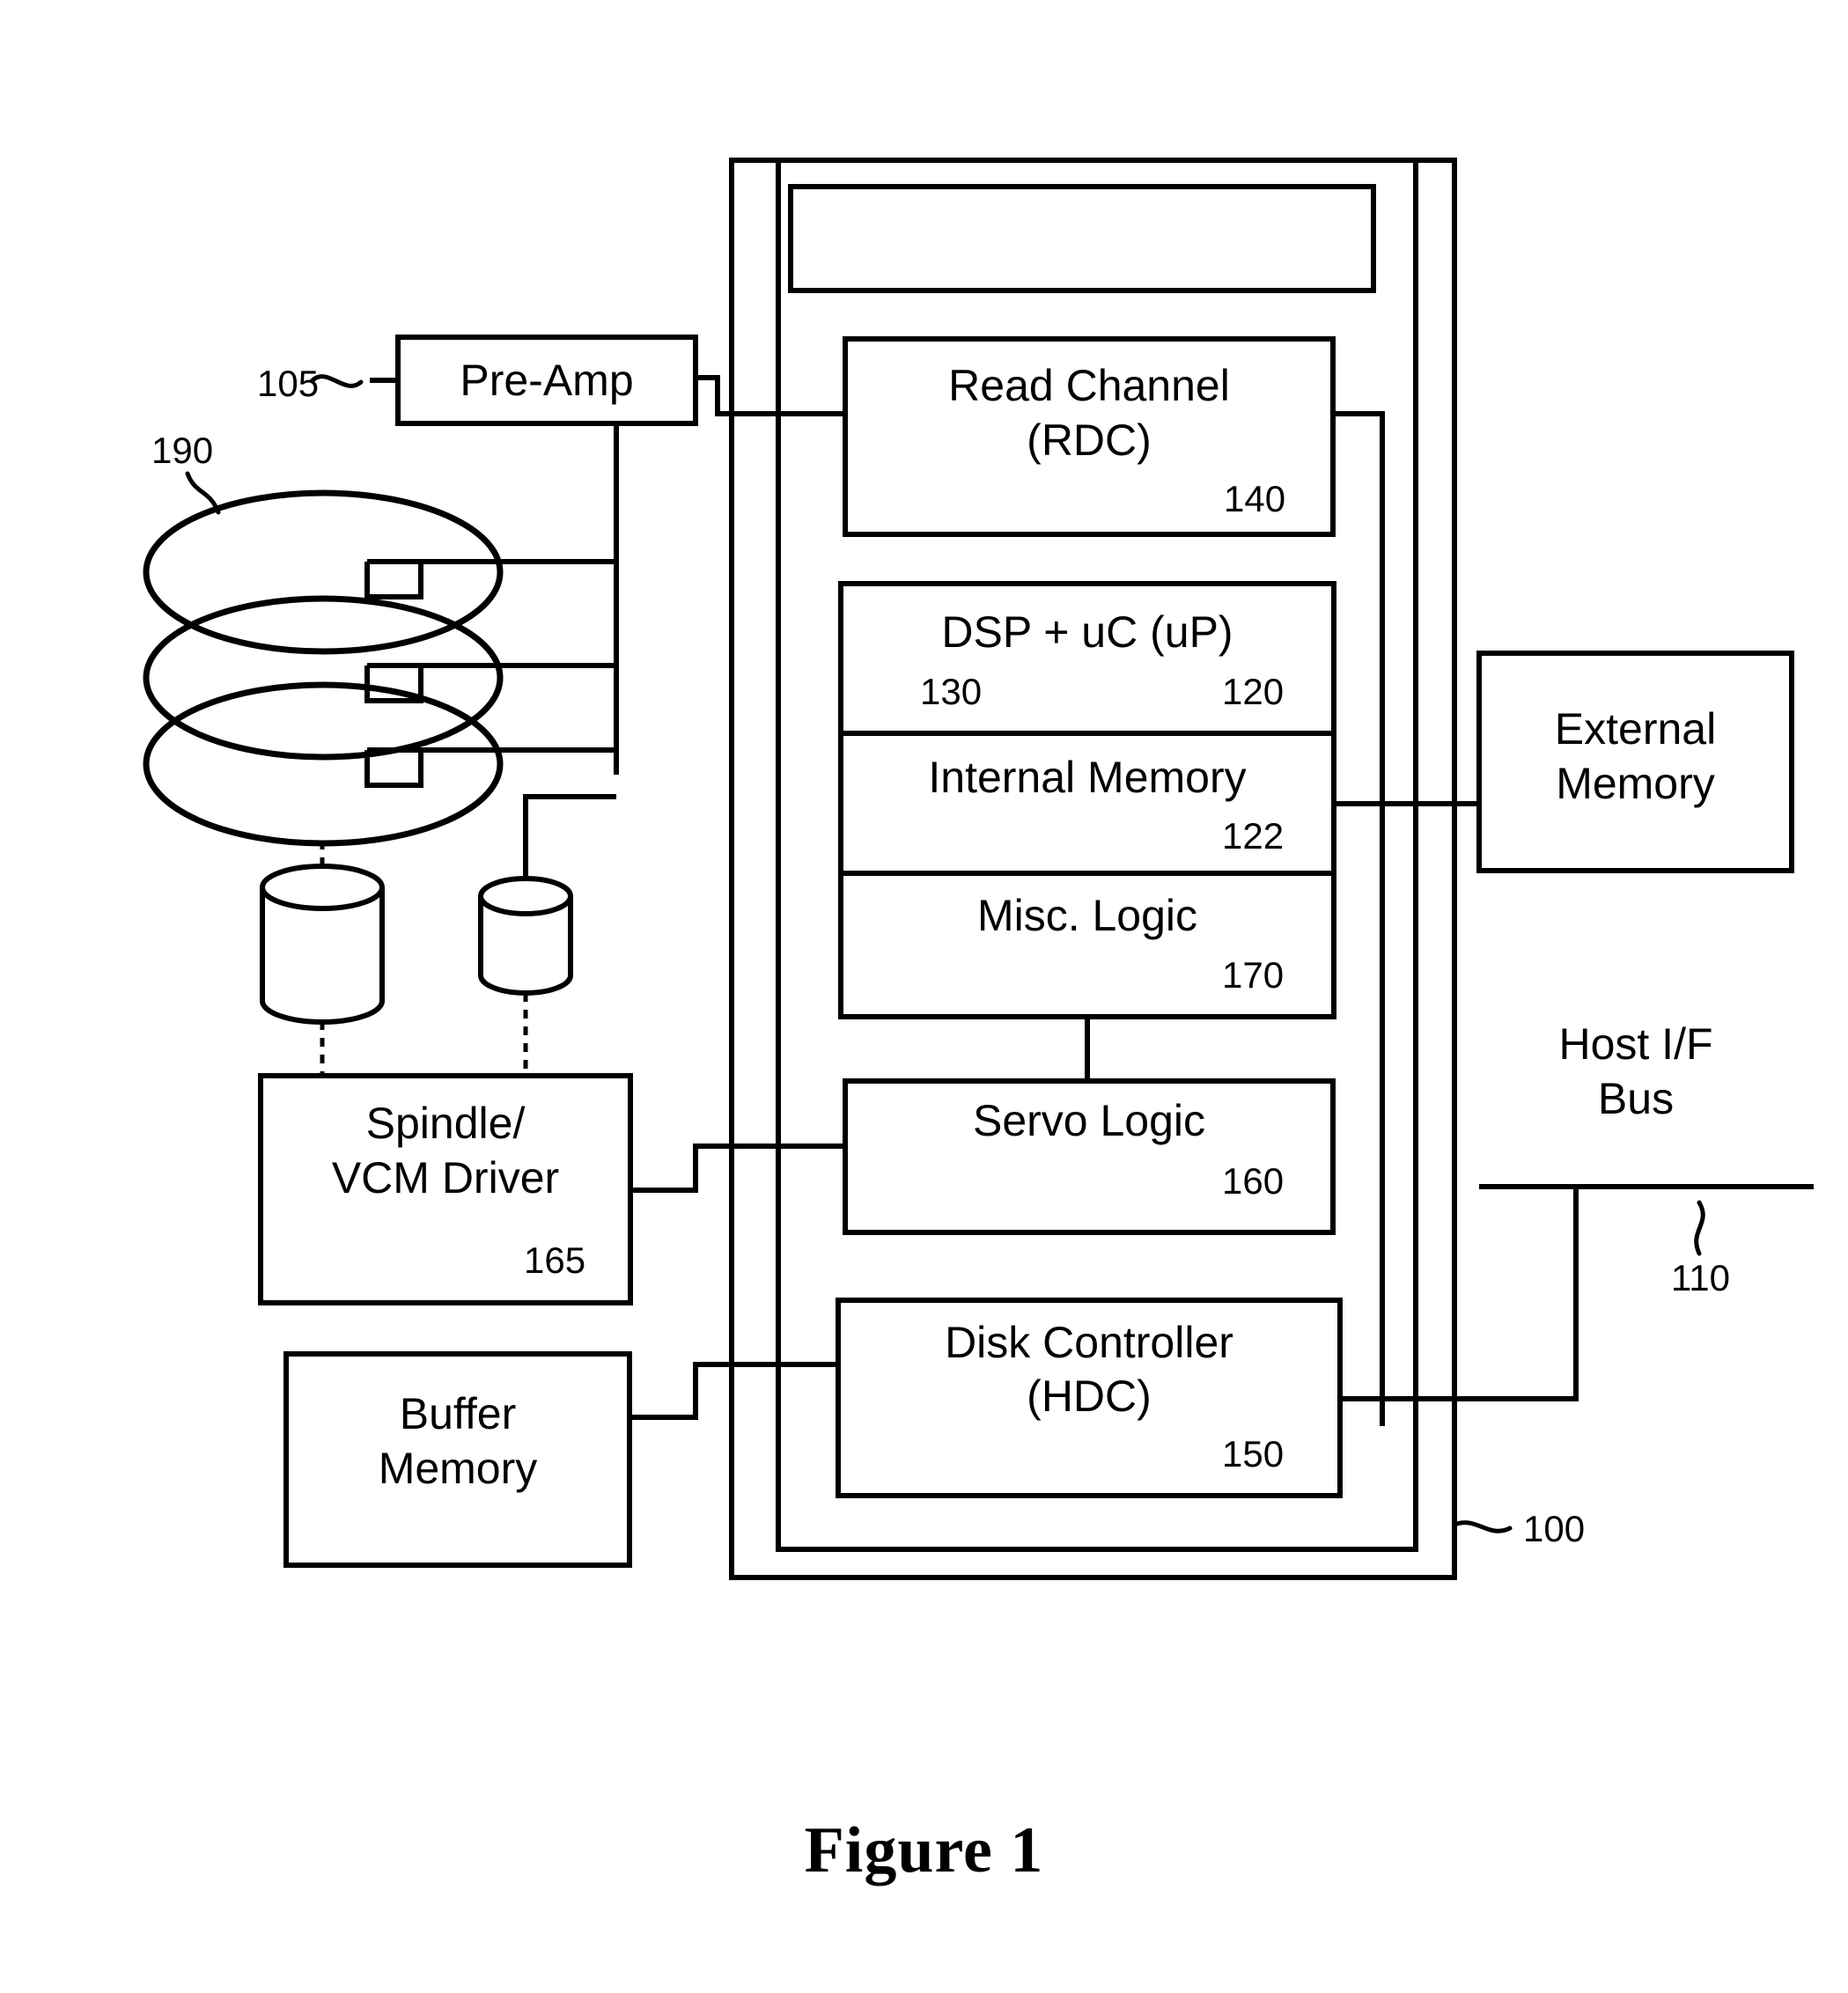 This screenshot has width=1848, height=1993. I want to click on read-channel-num: 140, so click(1255, 498).